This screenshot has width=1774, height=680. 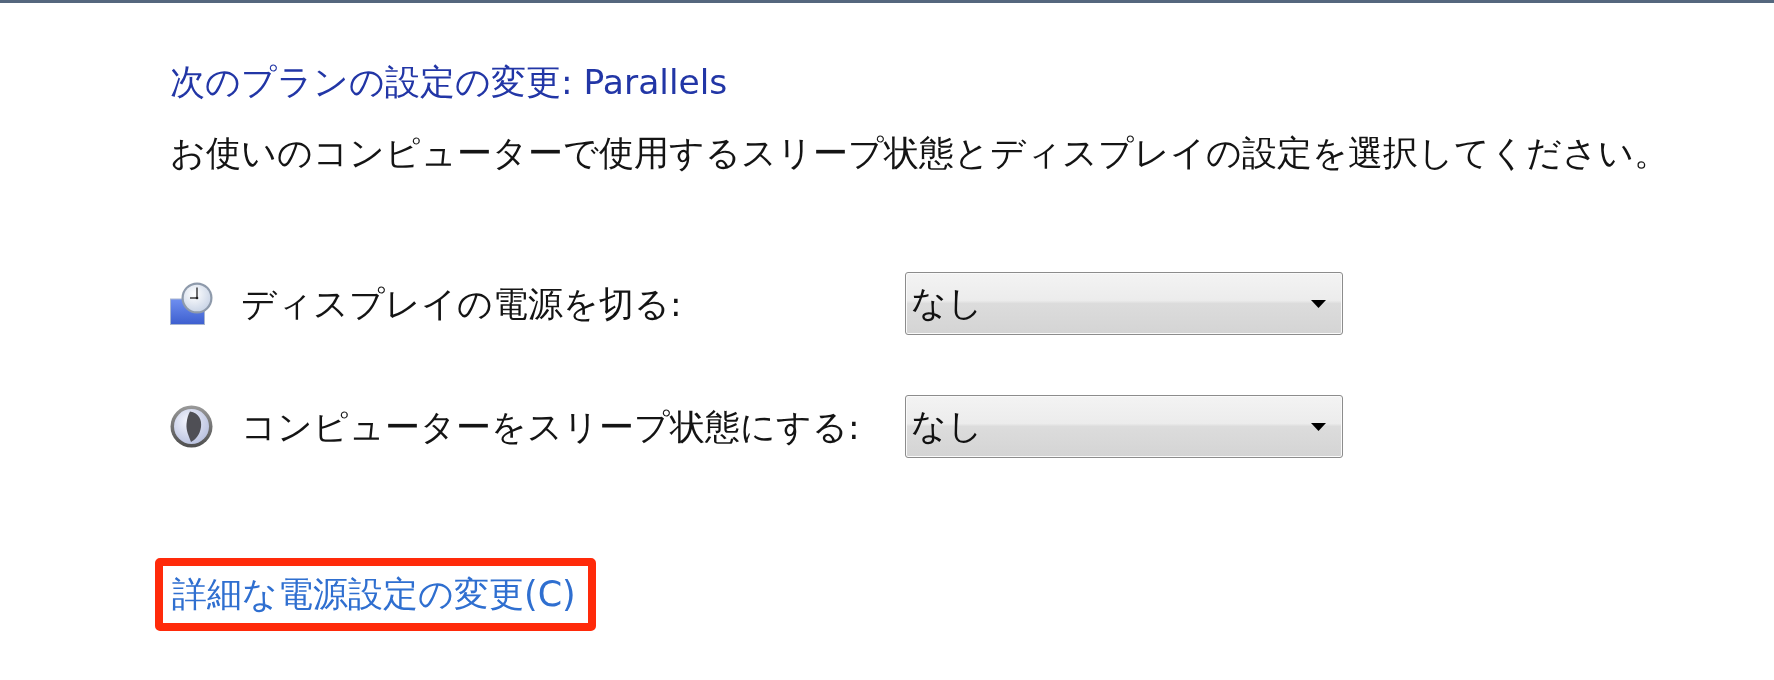 What do you see at coordinates (462, 303) in the screenshot?
I see `setting-label: ディスプレイの電源を切る:` at bounding box center [462, 303].